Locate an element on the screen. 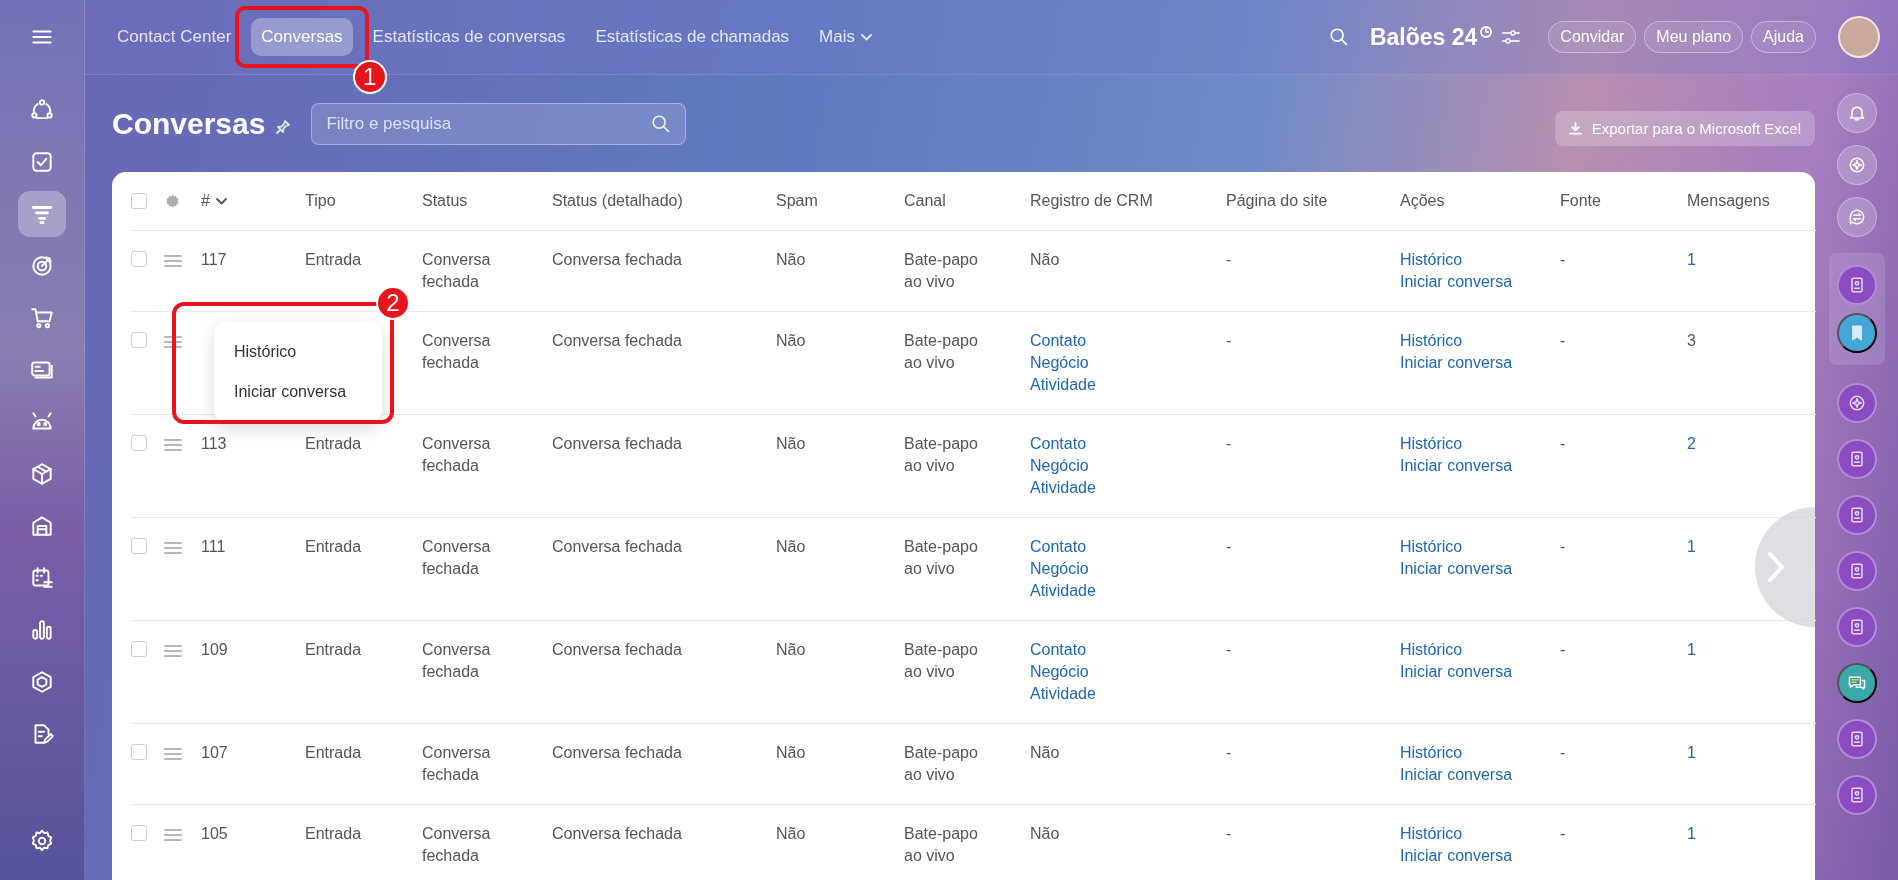  header-button: Ajuda is located at coordinates (1783, 37).